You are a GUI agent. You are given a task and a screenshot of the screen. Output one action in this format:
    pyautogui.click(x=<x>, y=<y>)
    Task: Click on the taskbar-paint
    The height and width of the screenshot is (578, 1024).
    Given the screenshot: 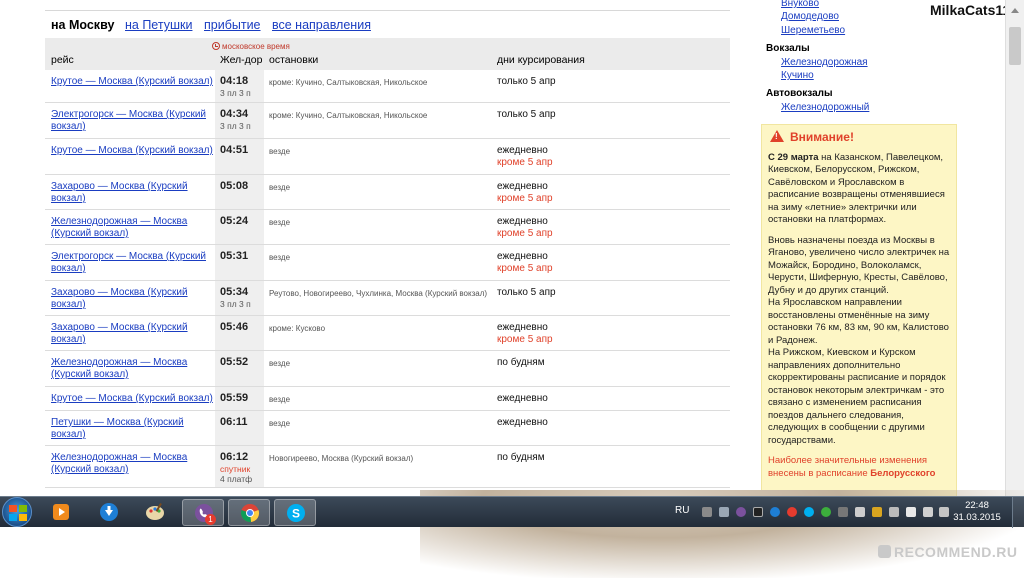 What is the action you would take?
    pyautogui.click(x=155, y=512)
    